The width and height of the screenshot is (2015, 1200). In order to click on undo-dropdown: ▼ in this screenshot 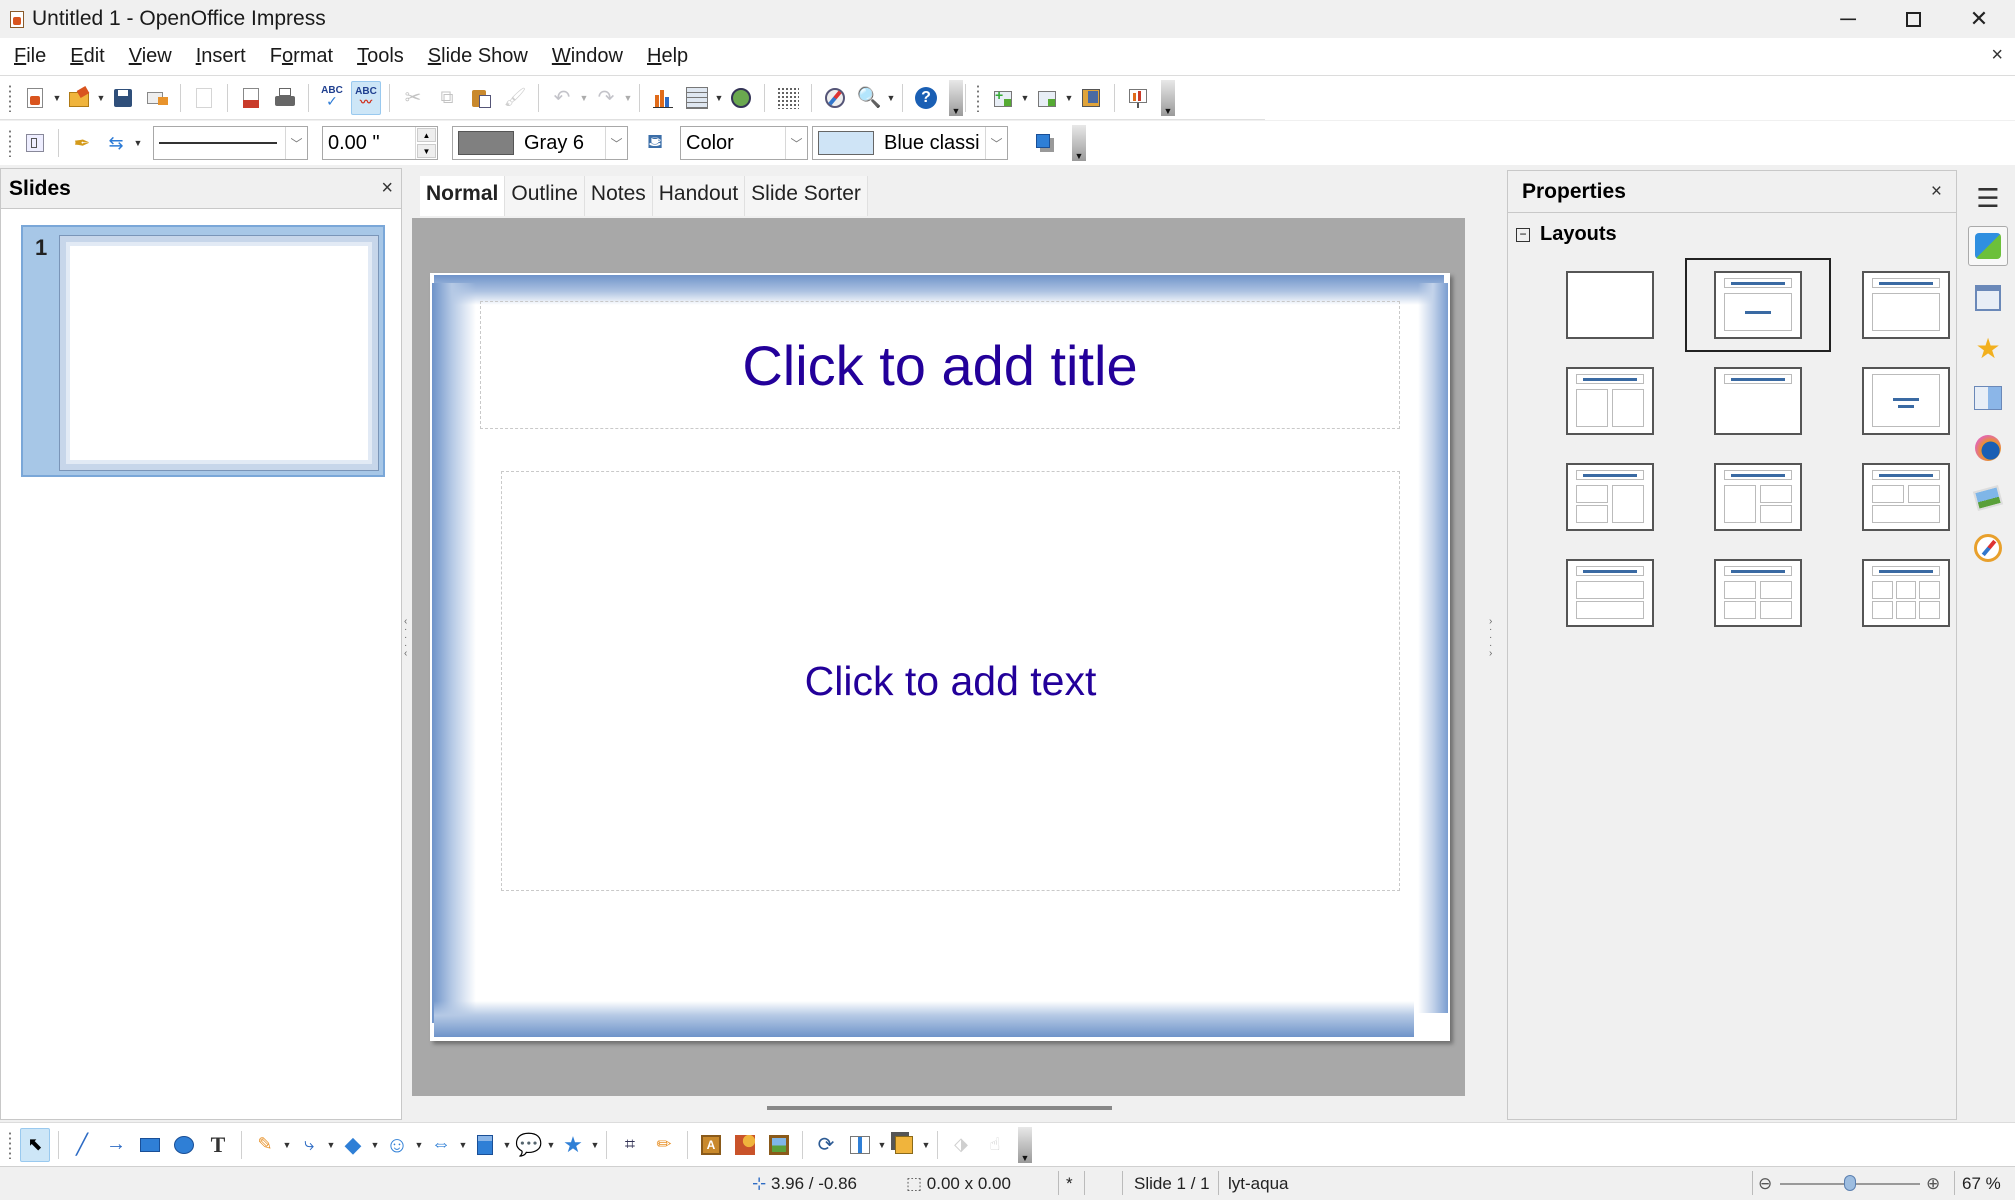, I will do `click(584, 98)`.